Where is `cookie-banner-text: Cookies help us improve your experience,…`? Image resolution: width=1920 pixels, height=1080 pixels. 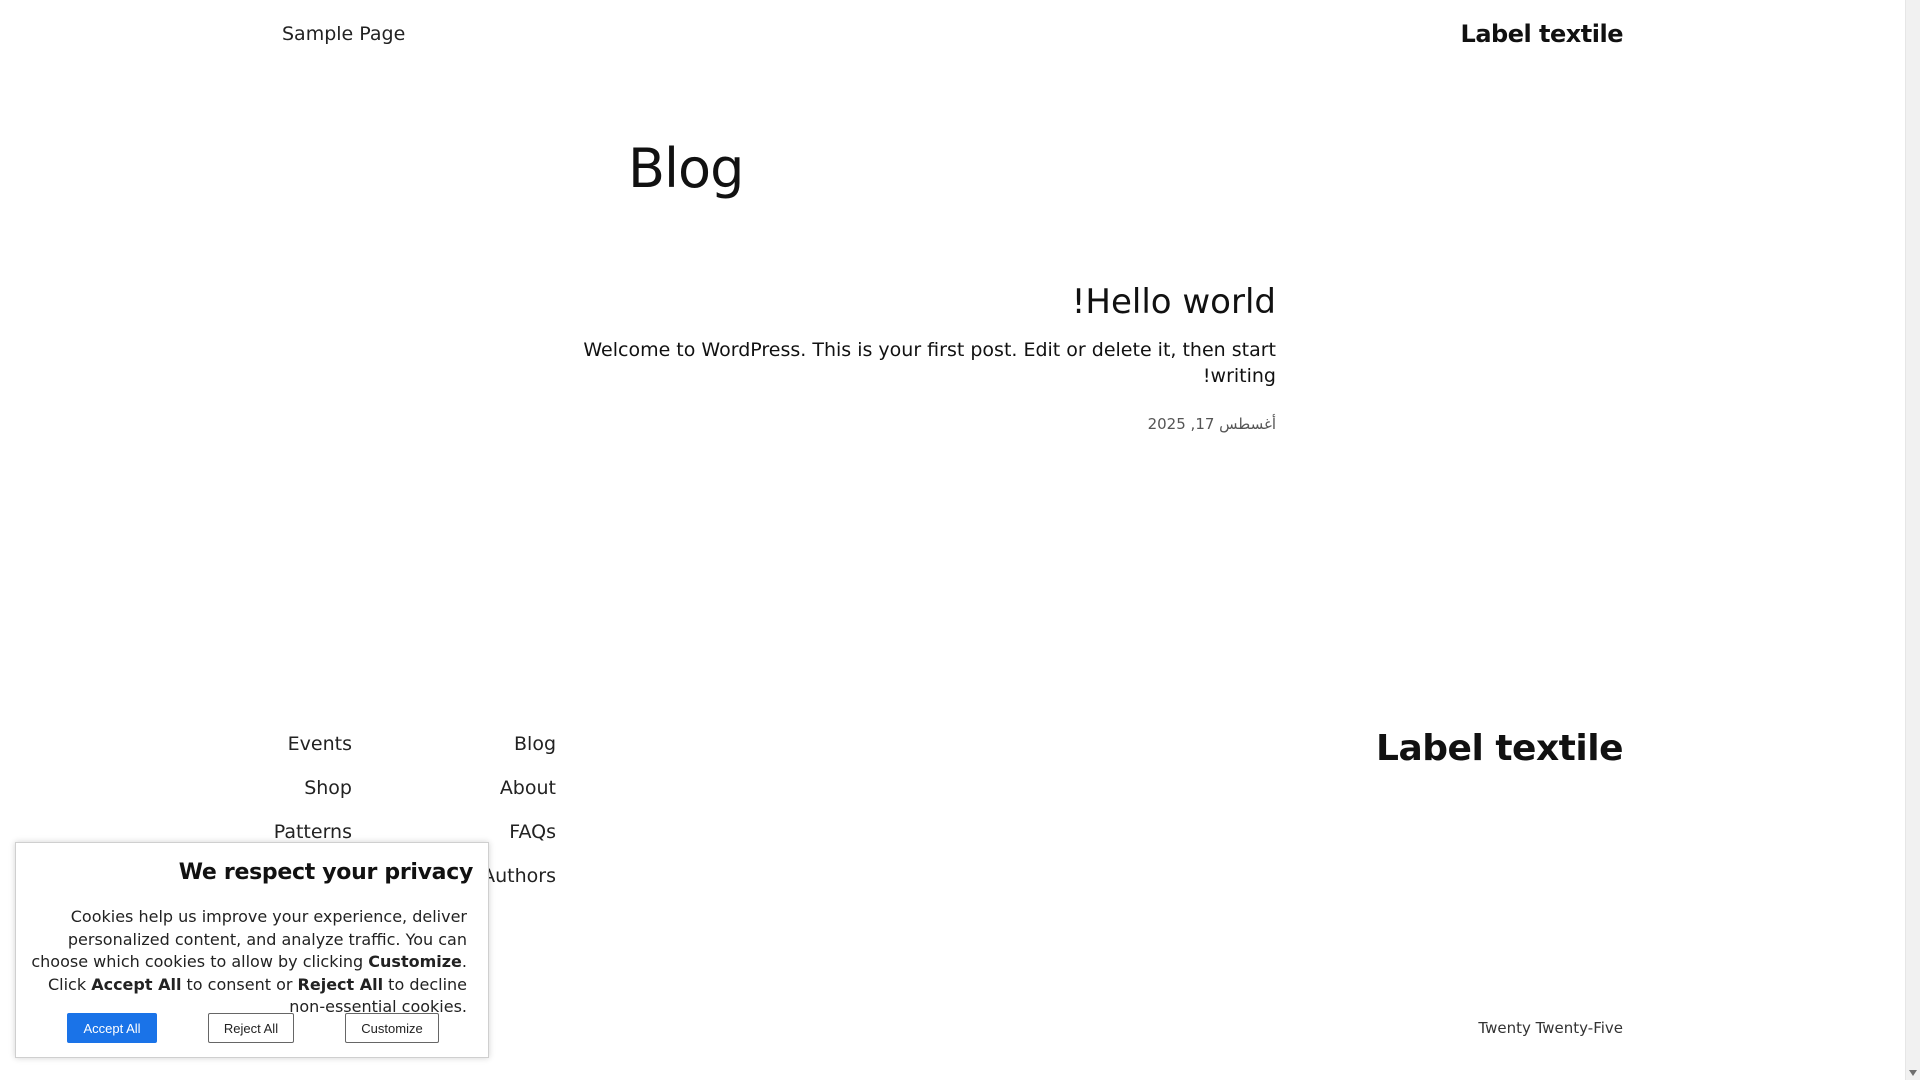 cookie-banner-text: Cookies help us improve your experience,… is located at coordinates (247, 962).